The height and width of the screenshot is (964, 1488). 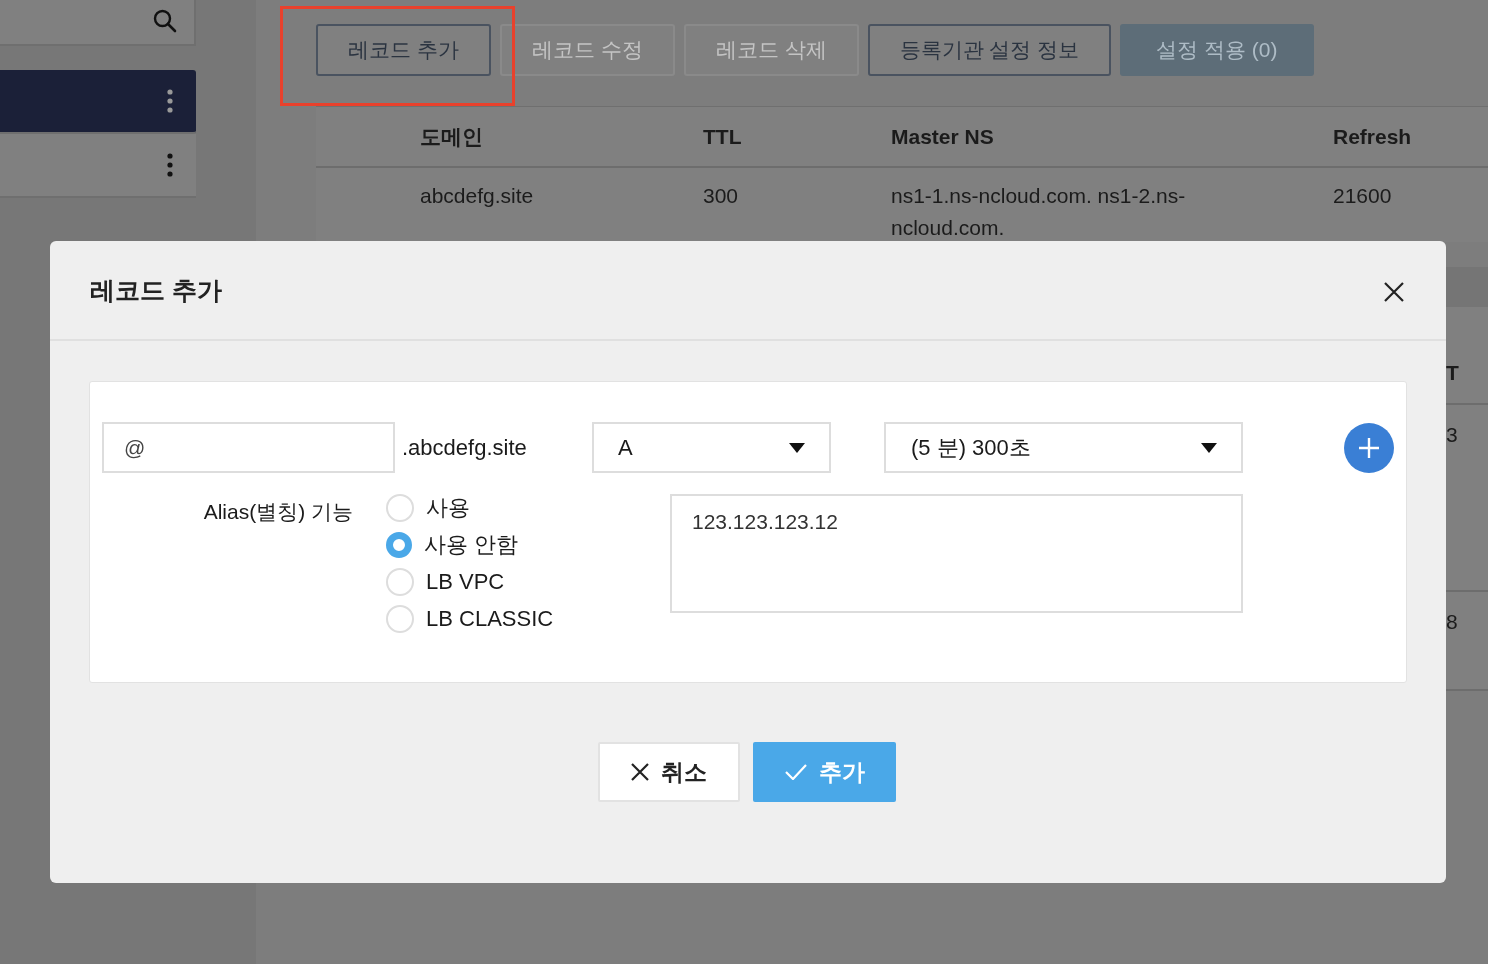 I want to click on close-button, so click(x=1394, y=292).